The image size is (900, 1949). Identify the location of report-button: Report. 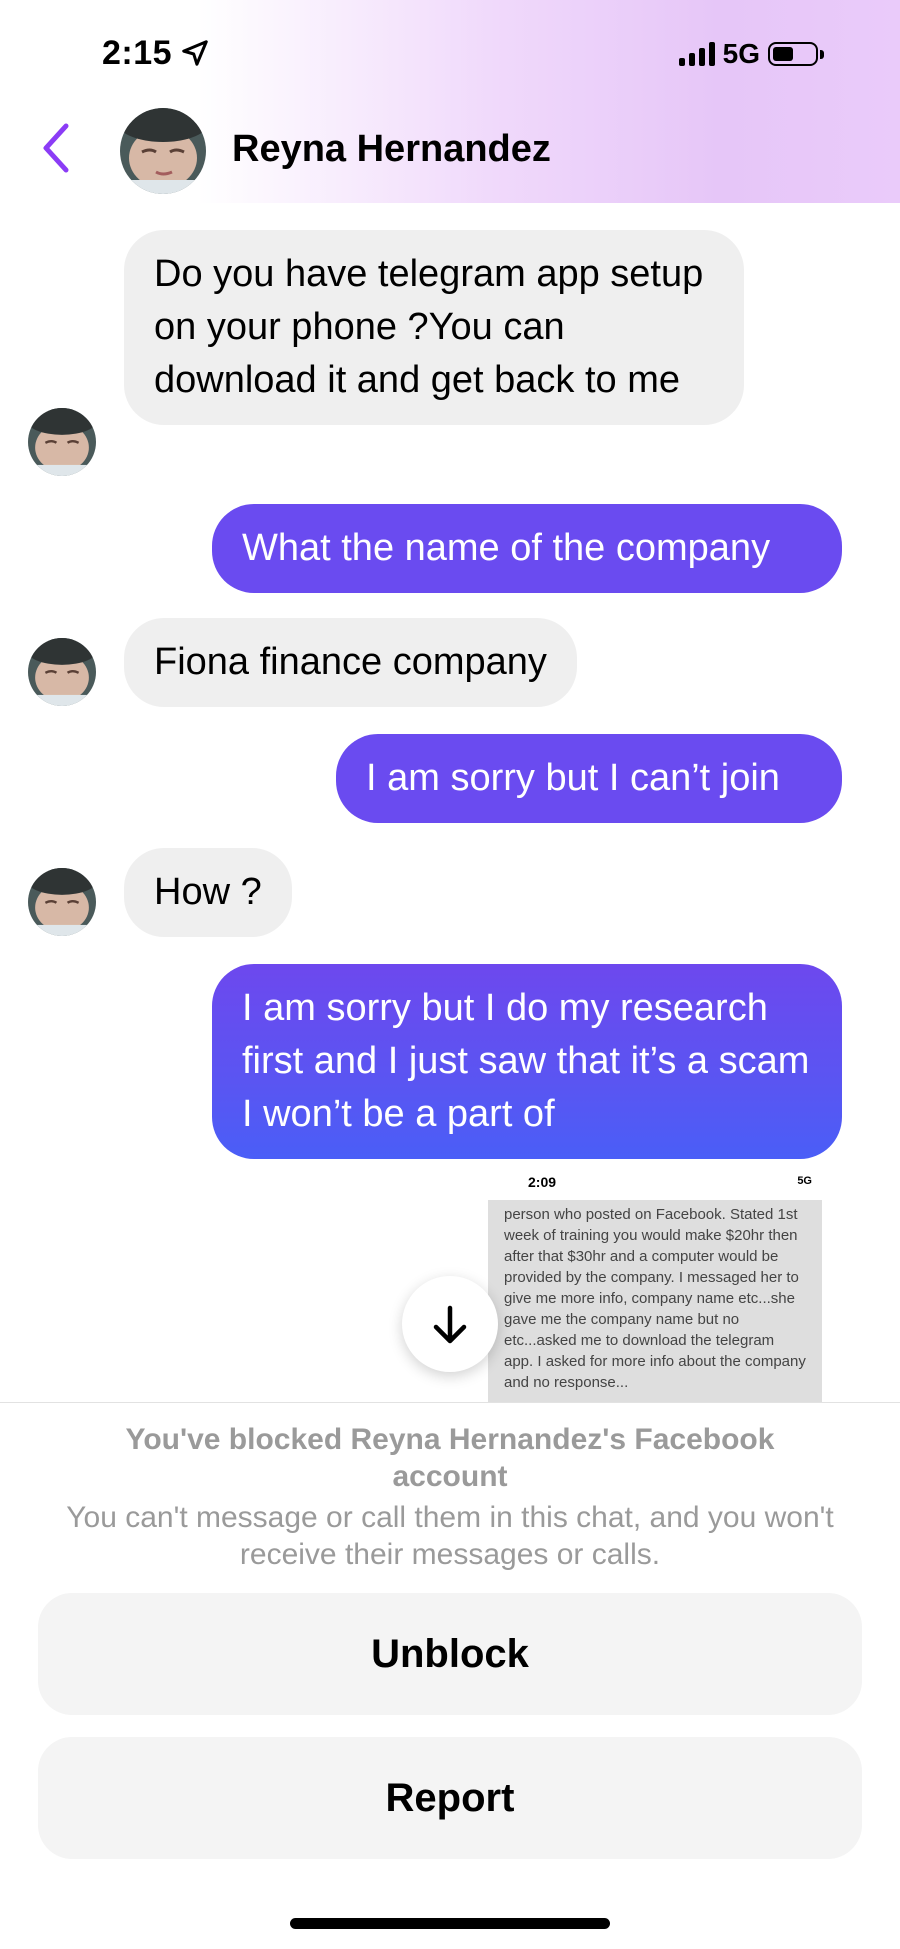
(450, 1798).